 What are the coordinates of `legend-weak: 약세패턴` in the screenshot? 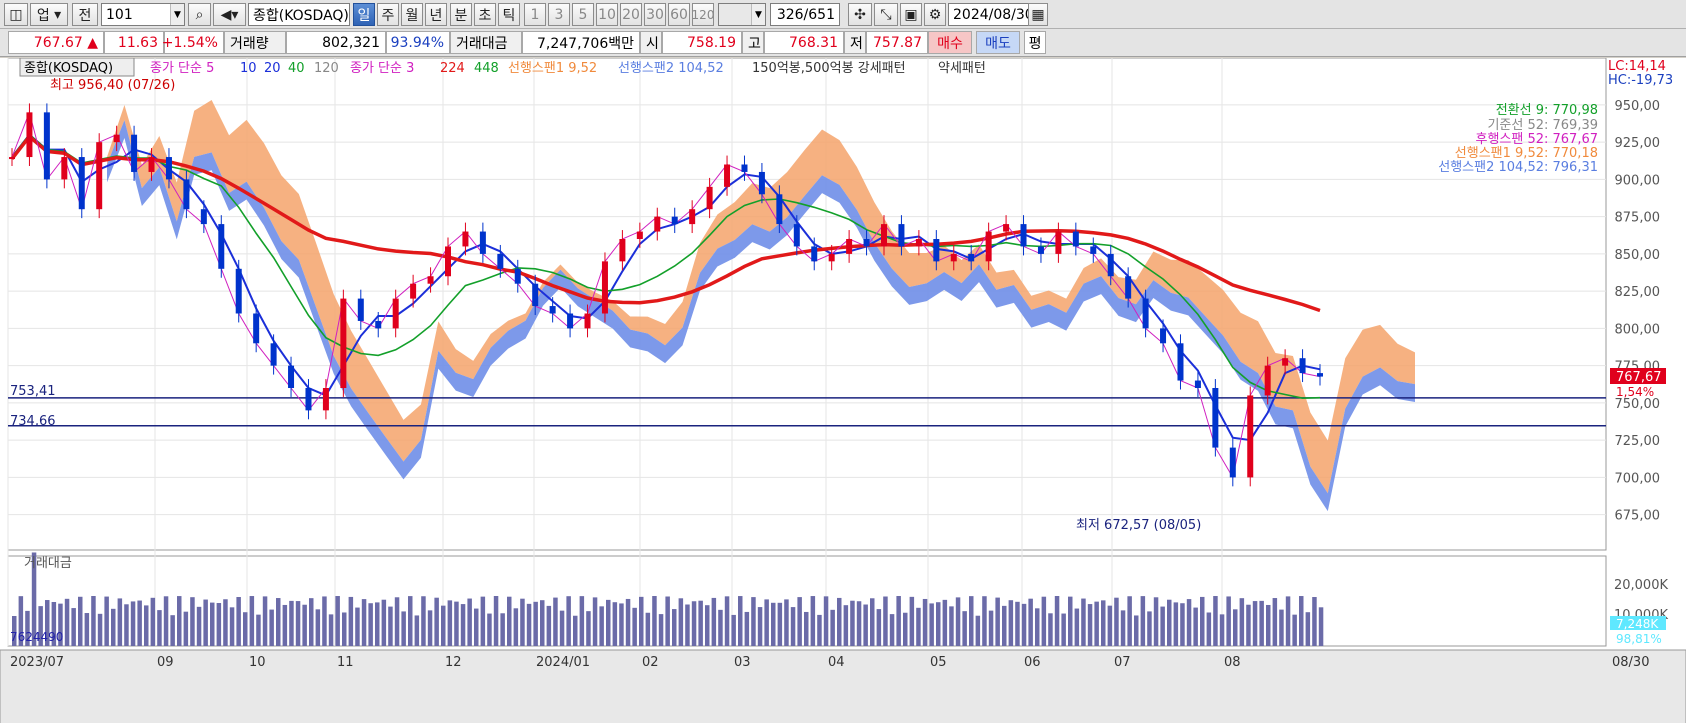 It's located at (962, 68).